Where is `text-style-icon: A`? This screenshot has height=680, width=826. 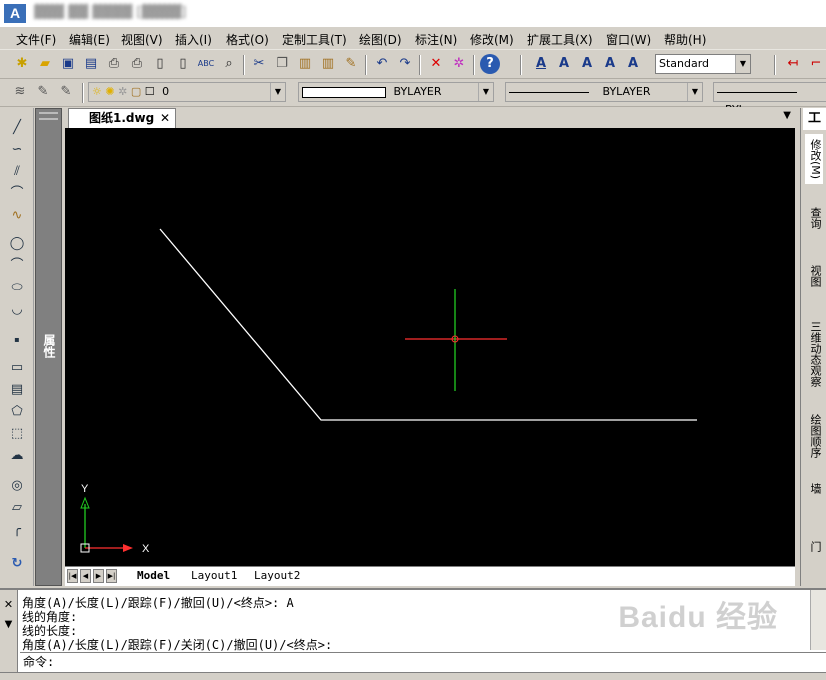
text-style-icon: A is located at coordinates (541, 64).